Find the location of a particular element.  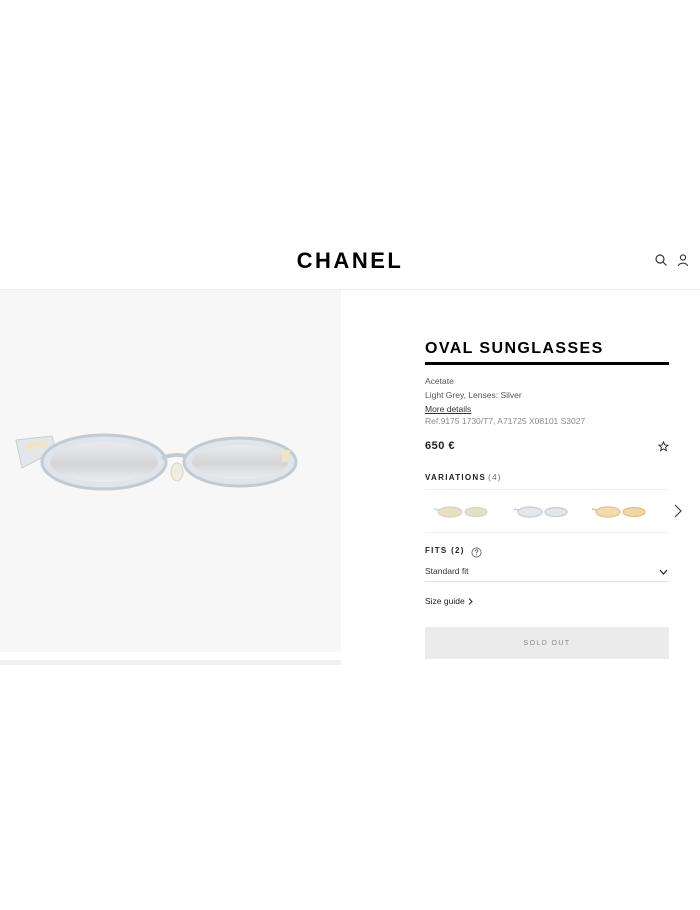

product-title: OVAL SUNGLASSES is located at coordinates (547, 352).